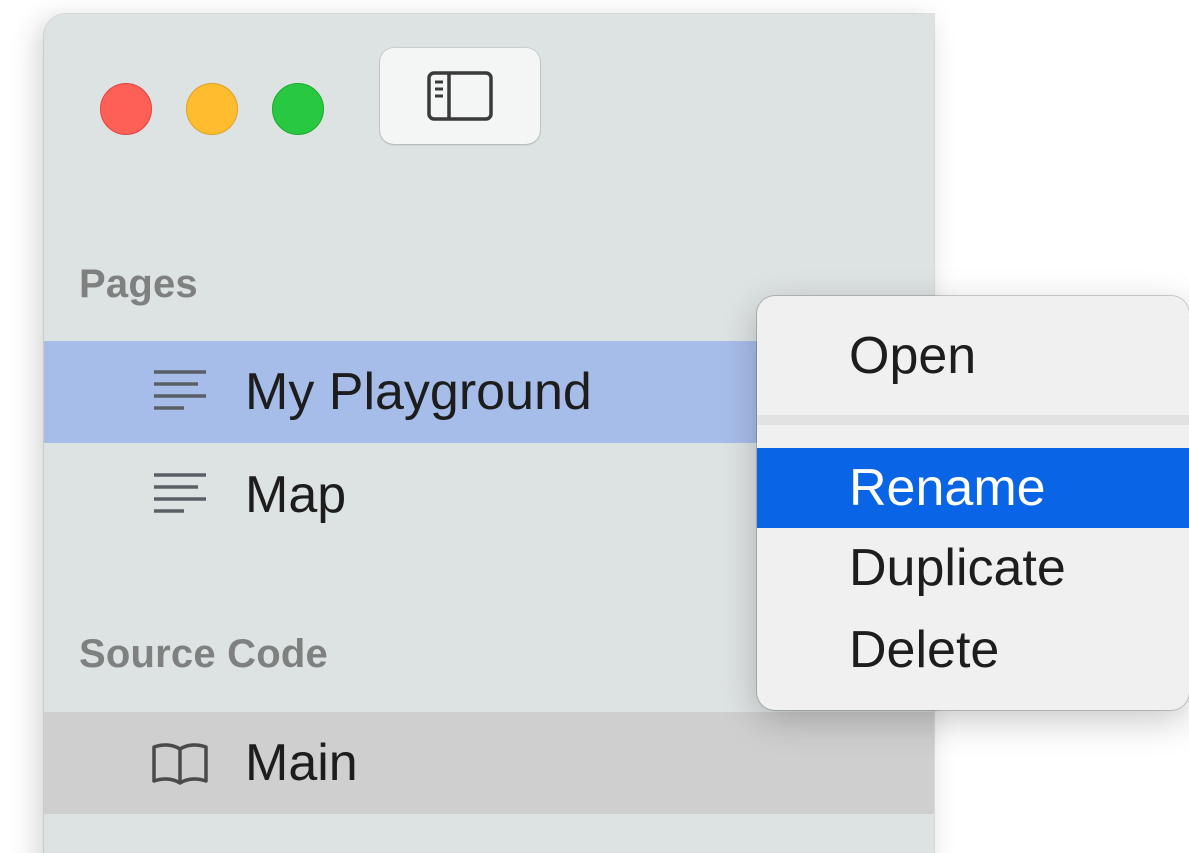 This screenshot has height=853, width=1189. What do you see at coordinates (973, 650) in the screenshot?
I see `menu-item-delete: Delete` at bounding box center [973, 650].